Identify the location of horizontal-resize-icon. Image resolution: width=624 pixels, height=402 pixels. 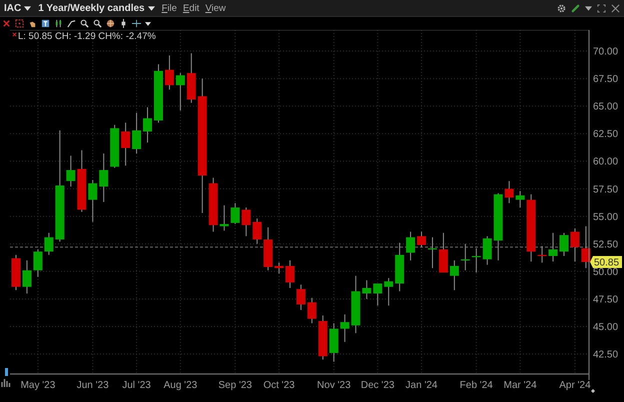
(136, 23).